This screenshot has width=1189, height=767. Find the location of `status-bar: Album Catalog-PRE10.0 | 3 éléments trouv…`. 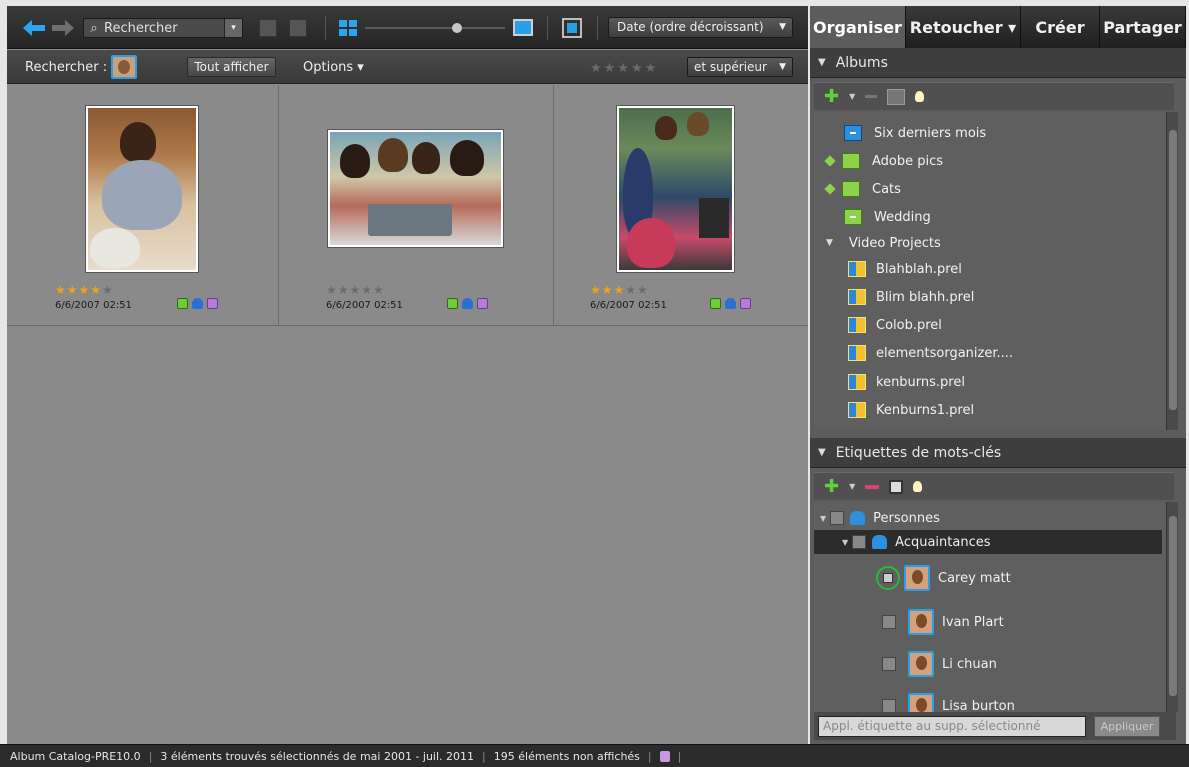

status-bar: Album Catalog-PRE10.0 | 3 éléments trouv… is located at coordinates (594, 755).